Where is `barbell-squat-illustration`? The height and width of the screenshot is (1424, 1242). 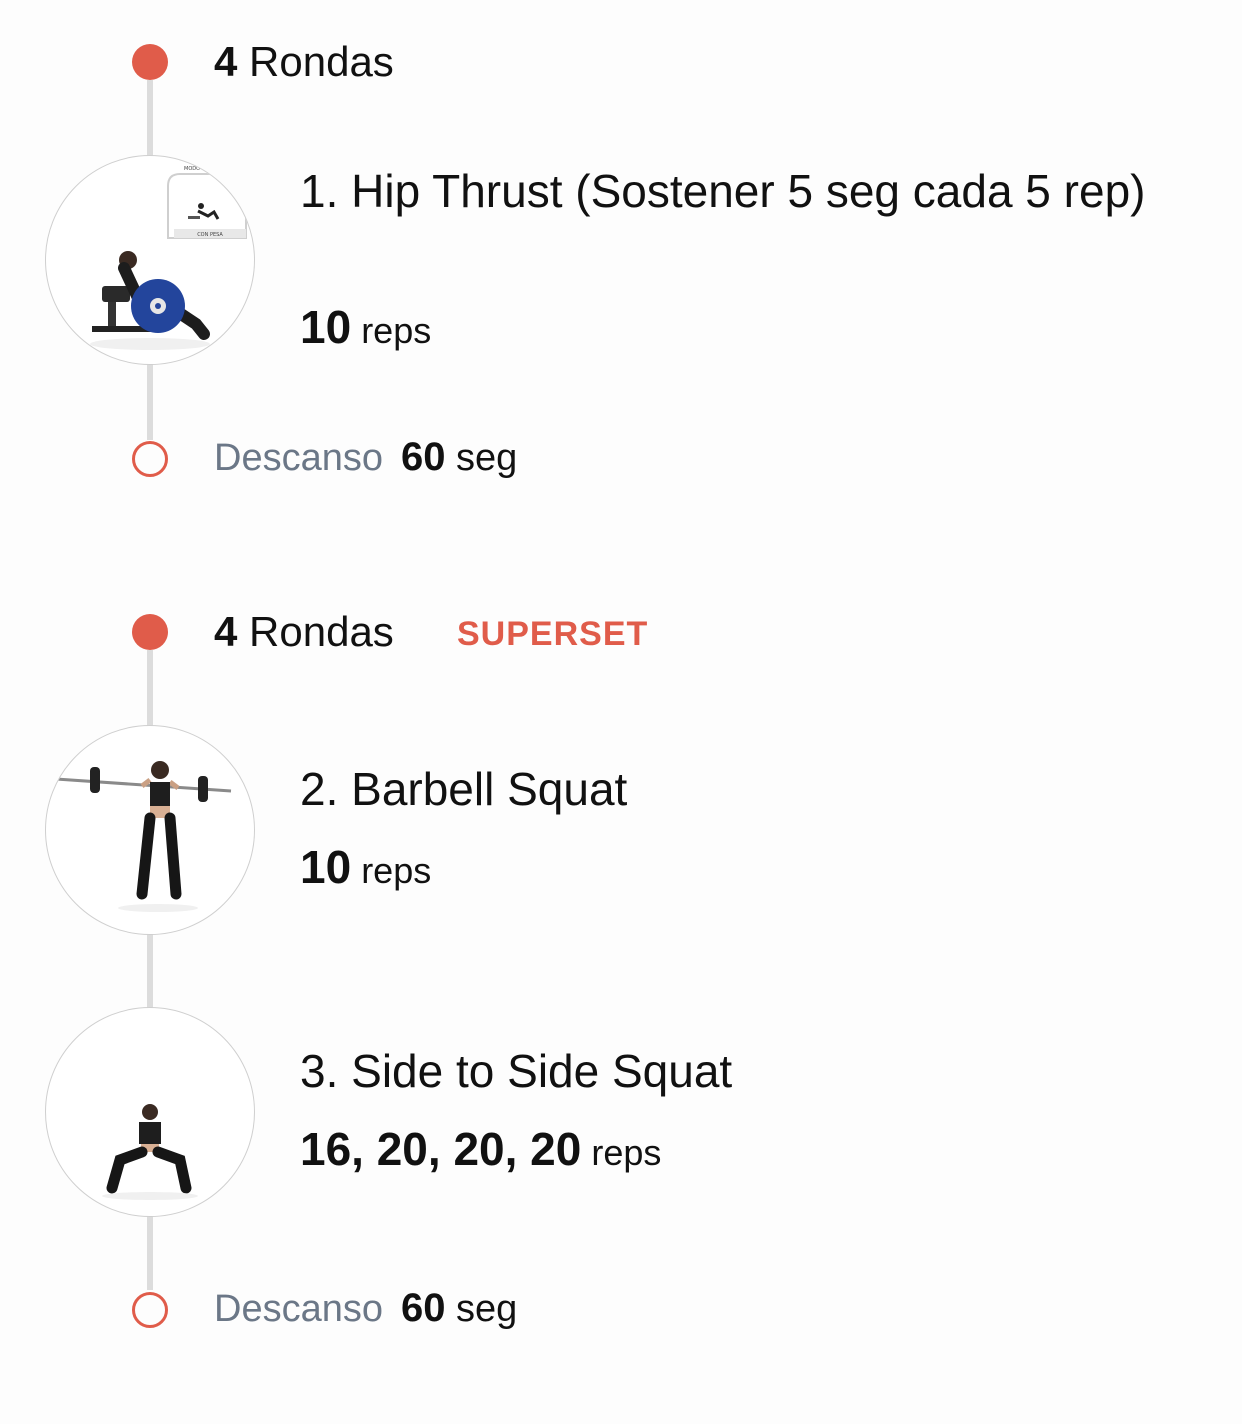 barbell-squat-illustration is located at coordinates (143, 836).